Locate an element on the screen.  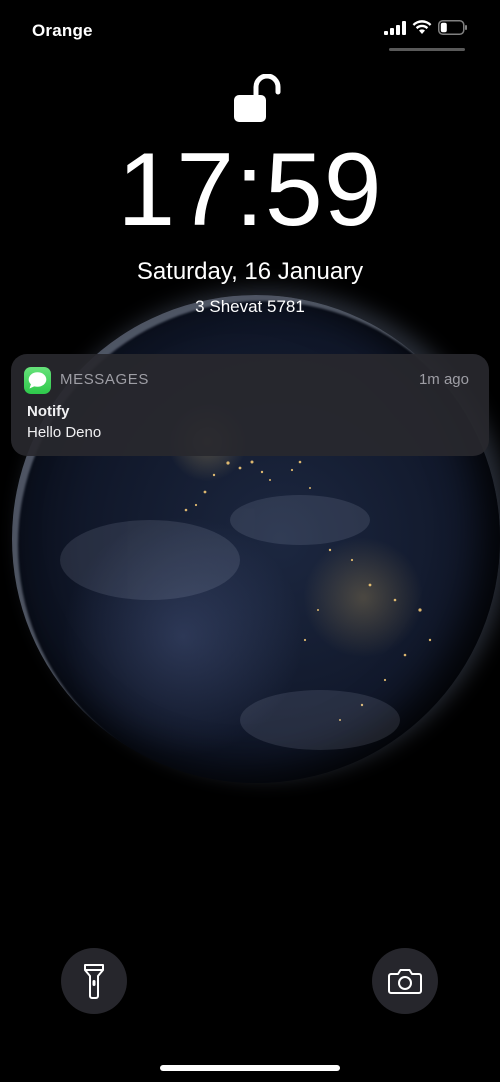
camera-icon is located at coordinates (405, 981).